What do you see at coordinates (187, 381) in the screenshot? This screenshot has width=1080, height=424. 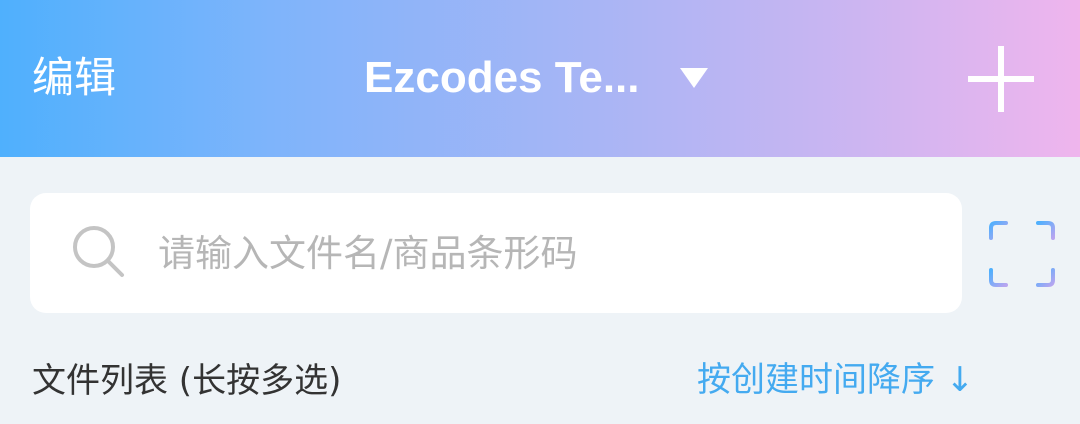 I see `file-list-label: 文件列表 (长按多选)` at bounding box center [187, 381].